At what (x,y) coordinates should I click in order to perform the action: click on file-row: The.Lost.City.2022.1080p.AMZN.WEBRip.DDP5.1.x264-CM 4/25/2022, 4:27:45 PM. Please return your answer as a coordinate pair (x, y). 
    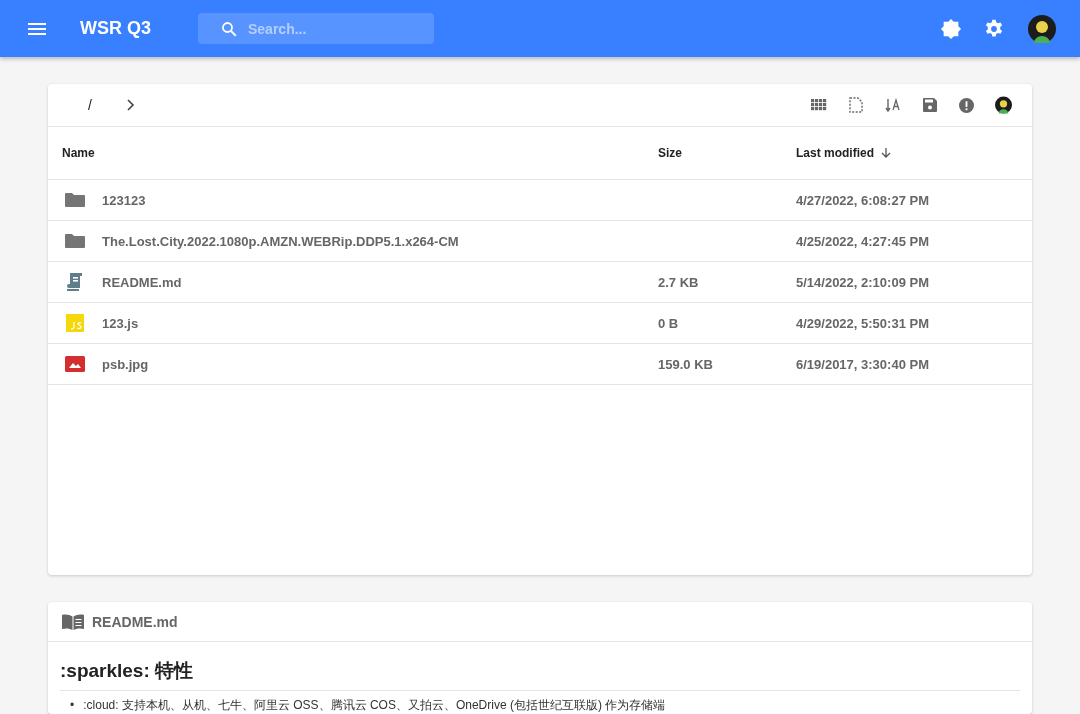
    Looking at the image, I should click on (540, 241).